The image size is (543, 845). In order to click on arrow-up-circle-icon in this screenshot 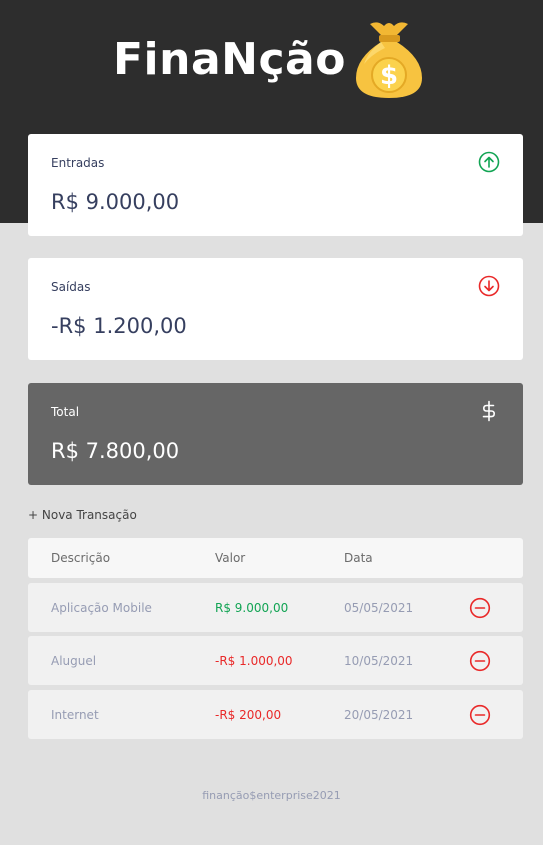, I will do `click(489, 162)`.